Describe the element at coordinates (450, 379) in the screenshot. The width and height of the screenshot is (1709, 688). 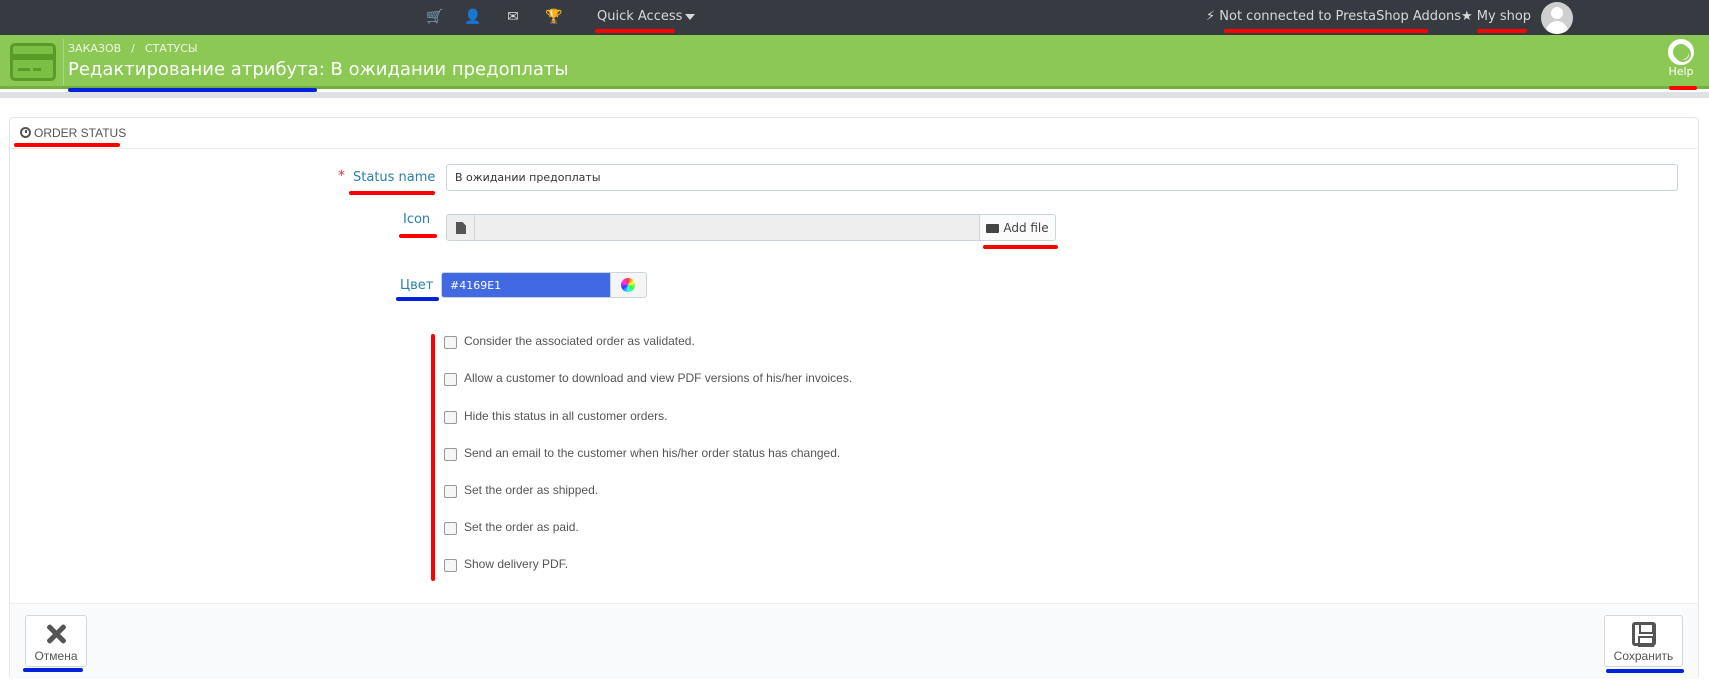
I see `invoice-pdf-checkbox` at that location.